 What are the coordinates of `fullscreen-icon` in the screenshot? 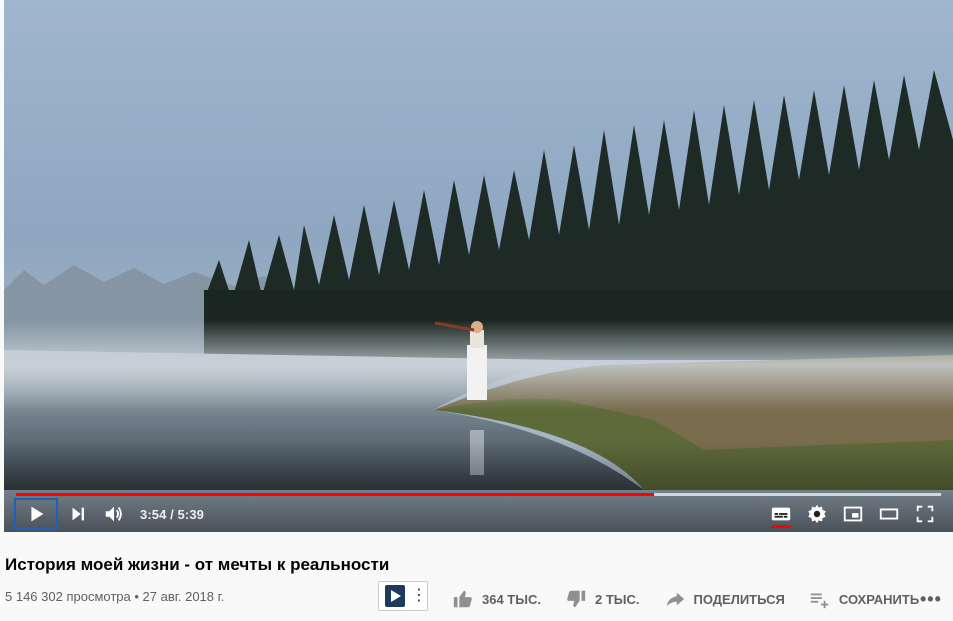 It's located at (925, 514).